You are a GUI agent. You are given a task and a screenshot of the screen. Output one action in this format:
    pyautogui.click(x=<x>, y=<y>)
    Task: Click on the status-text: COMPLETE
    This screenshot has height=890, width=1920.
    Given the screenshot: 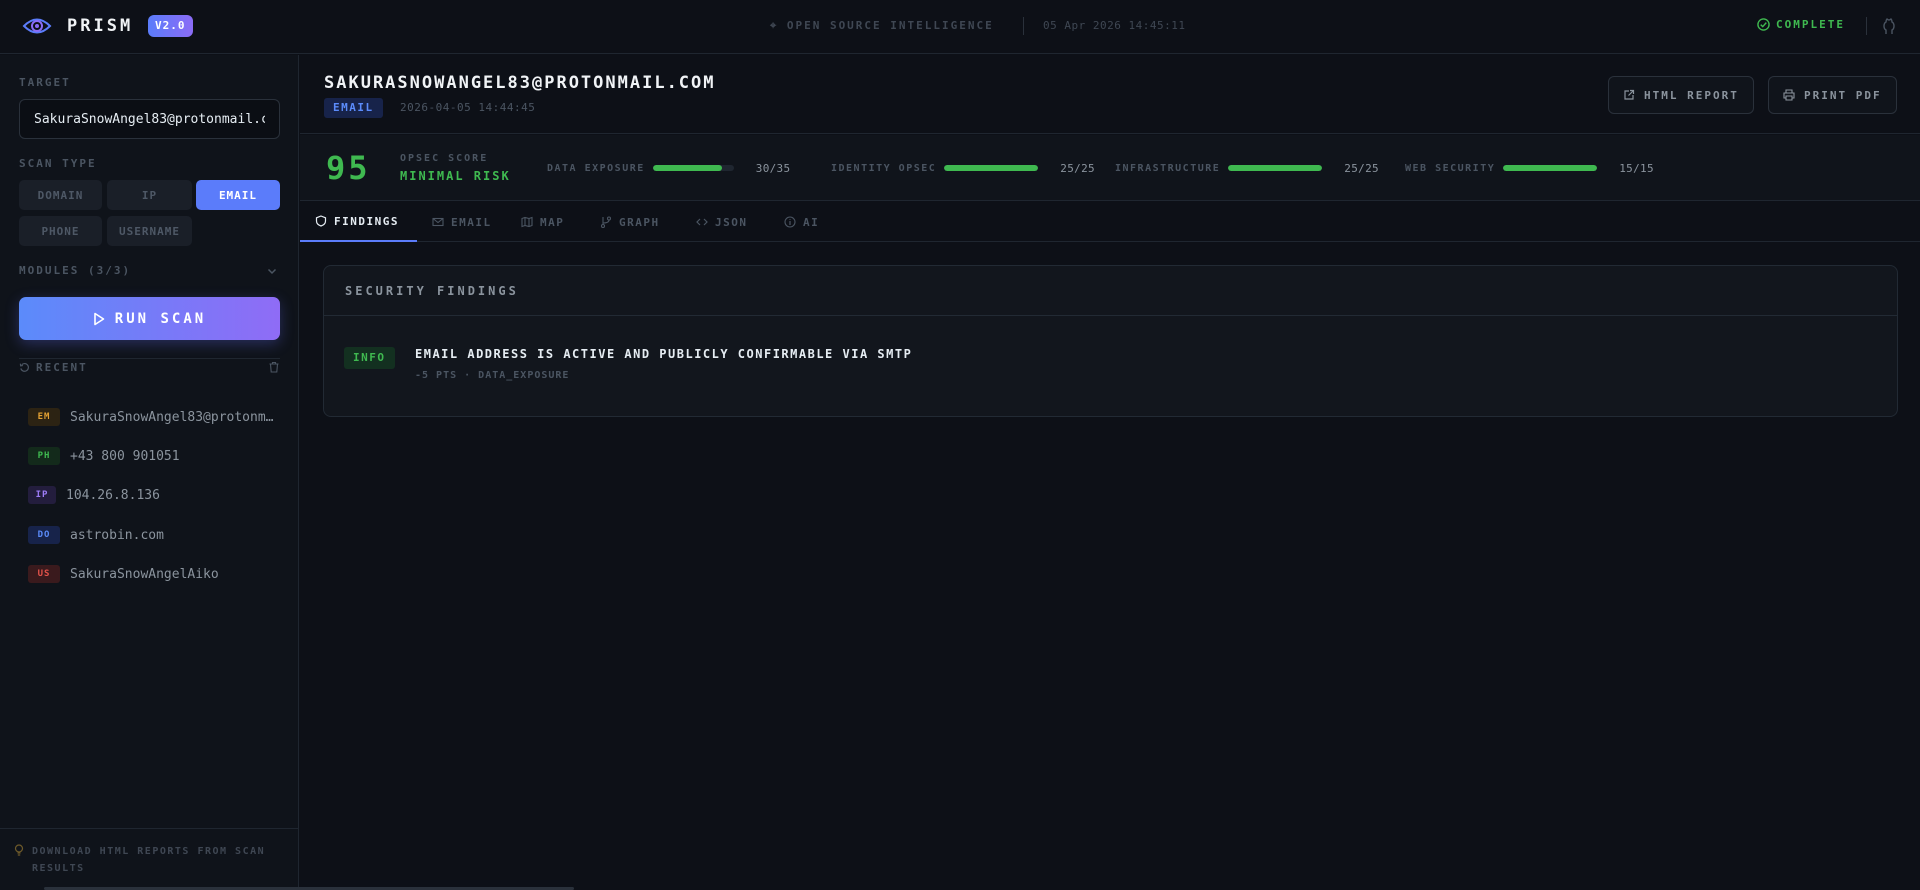 What is the action you would take?
    pyautogui.click(x=1810, y=24)
    